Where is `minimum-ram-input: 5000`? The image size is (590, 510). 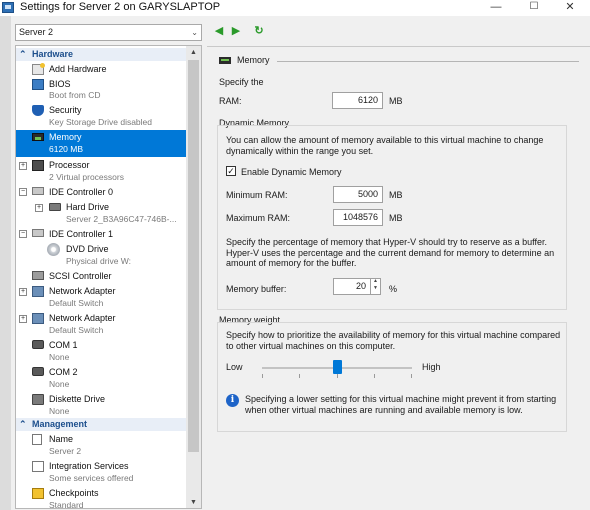 minimum-ram-input: 5000 is located at coordinates (358, 194).